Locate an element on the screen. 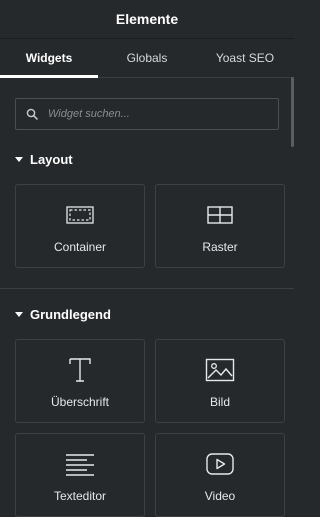 This screenshot has width=320, height=517. widget-label: Container is located at coordinates (80, 247).